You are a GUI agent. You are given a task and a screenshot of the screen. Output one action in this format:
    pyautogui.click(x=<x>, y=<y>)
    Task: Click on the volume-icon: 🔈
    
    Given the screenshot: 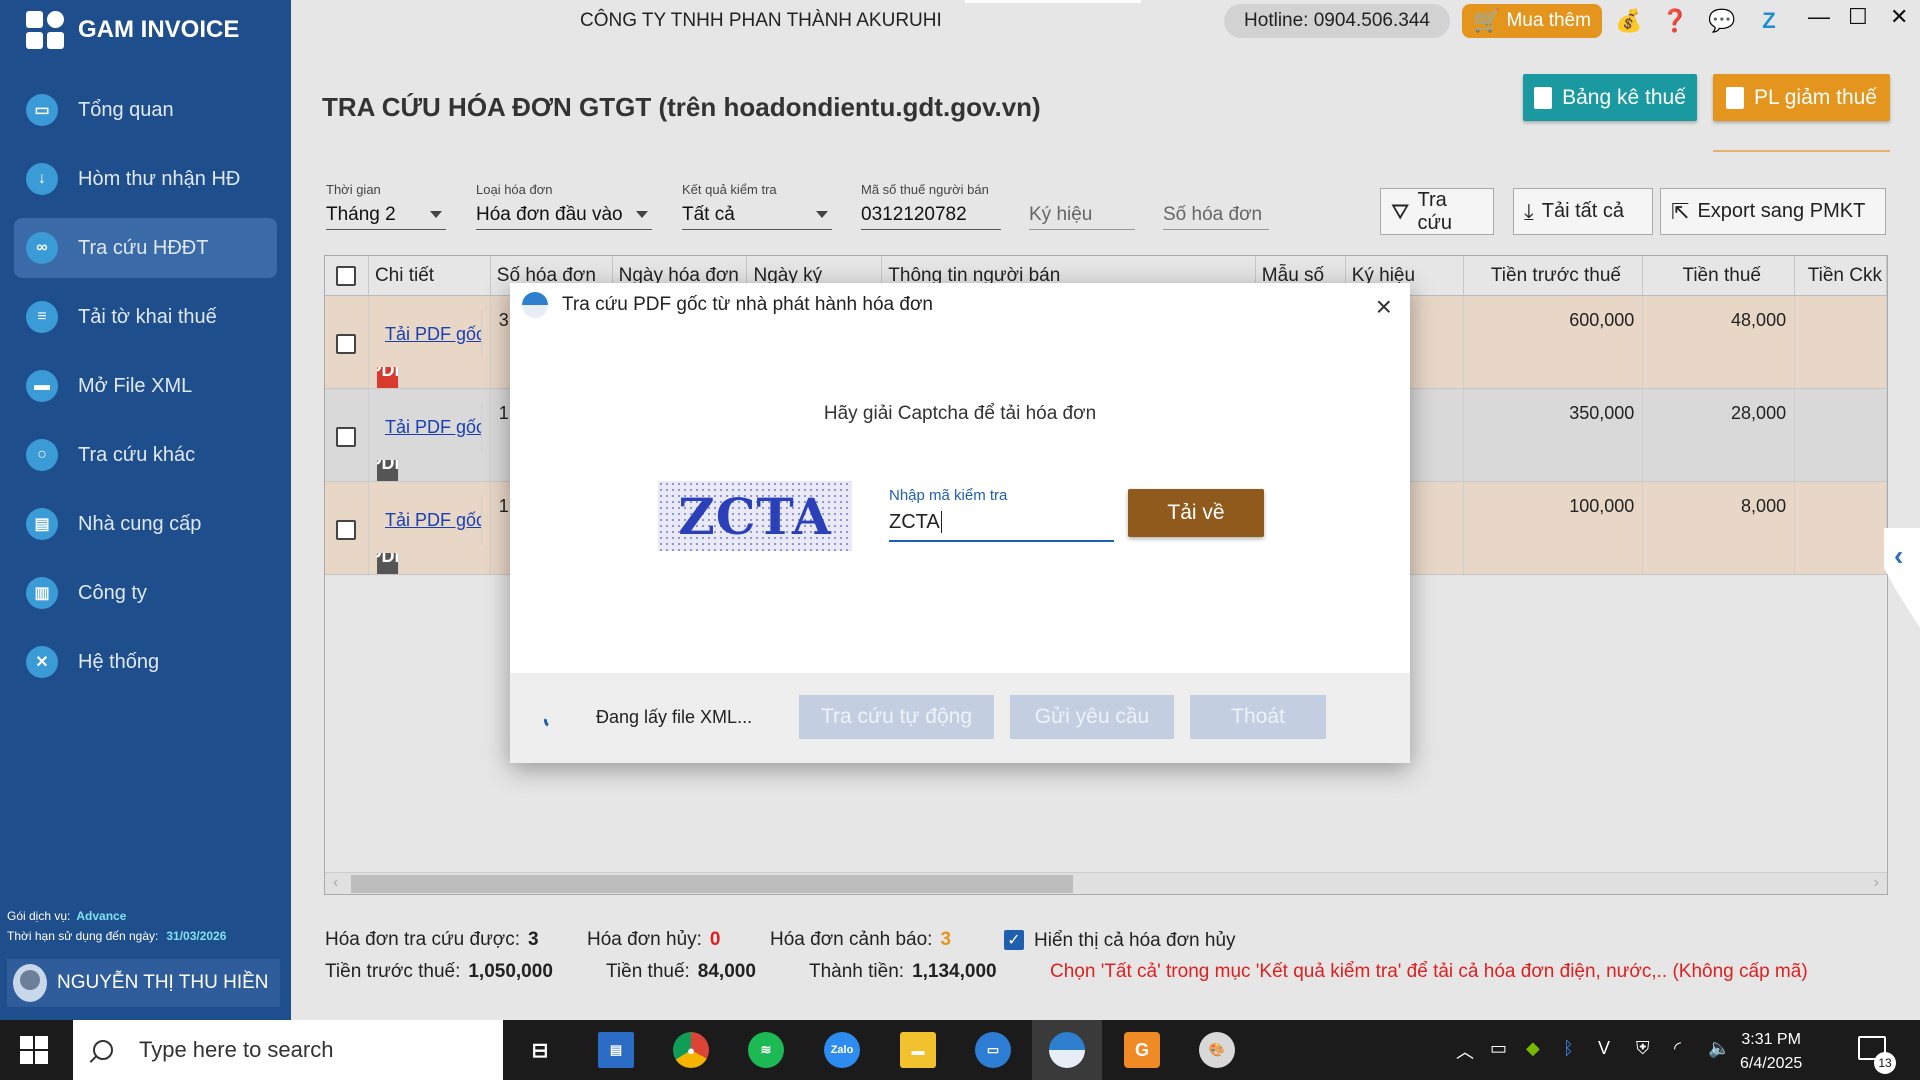 What is the action you would take?
    pyautogui.click(x=1719, y=1048)
    